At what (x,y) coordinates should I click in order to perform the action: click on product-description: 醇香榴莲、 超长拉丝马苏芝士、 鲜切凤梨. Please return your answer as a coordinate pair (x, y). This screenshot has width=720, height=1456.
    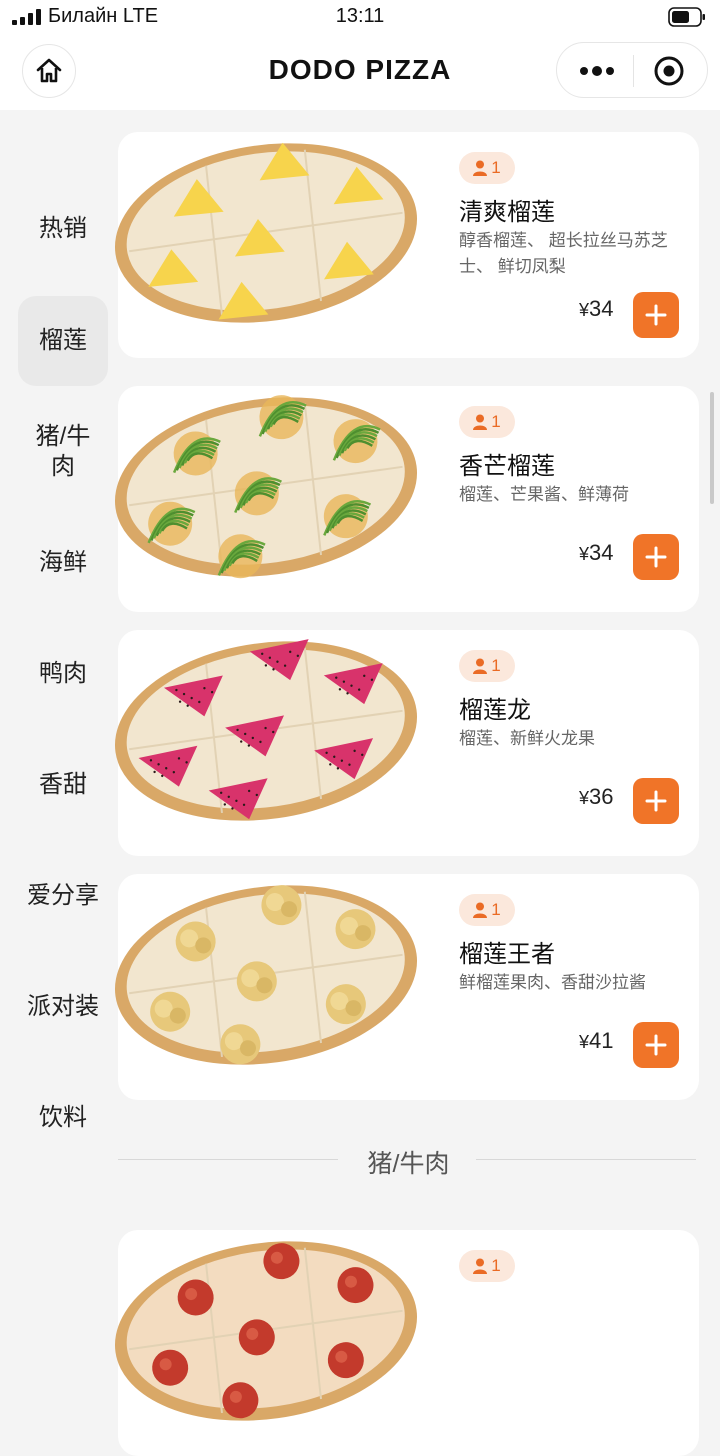
    Looking at the image, I should click on (563, 253).